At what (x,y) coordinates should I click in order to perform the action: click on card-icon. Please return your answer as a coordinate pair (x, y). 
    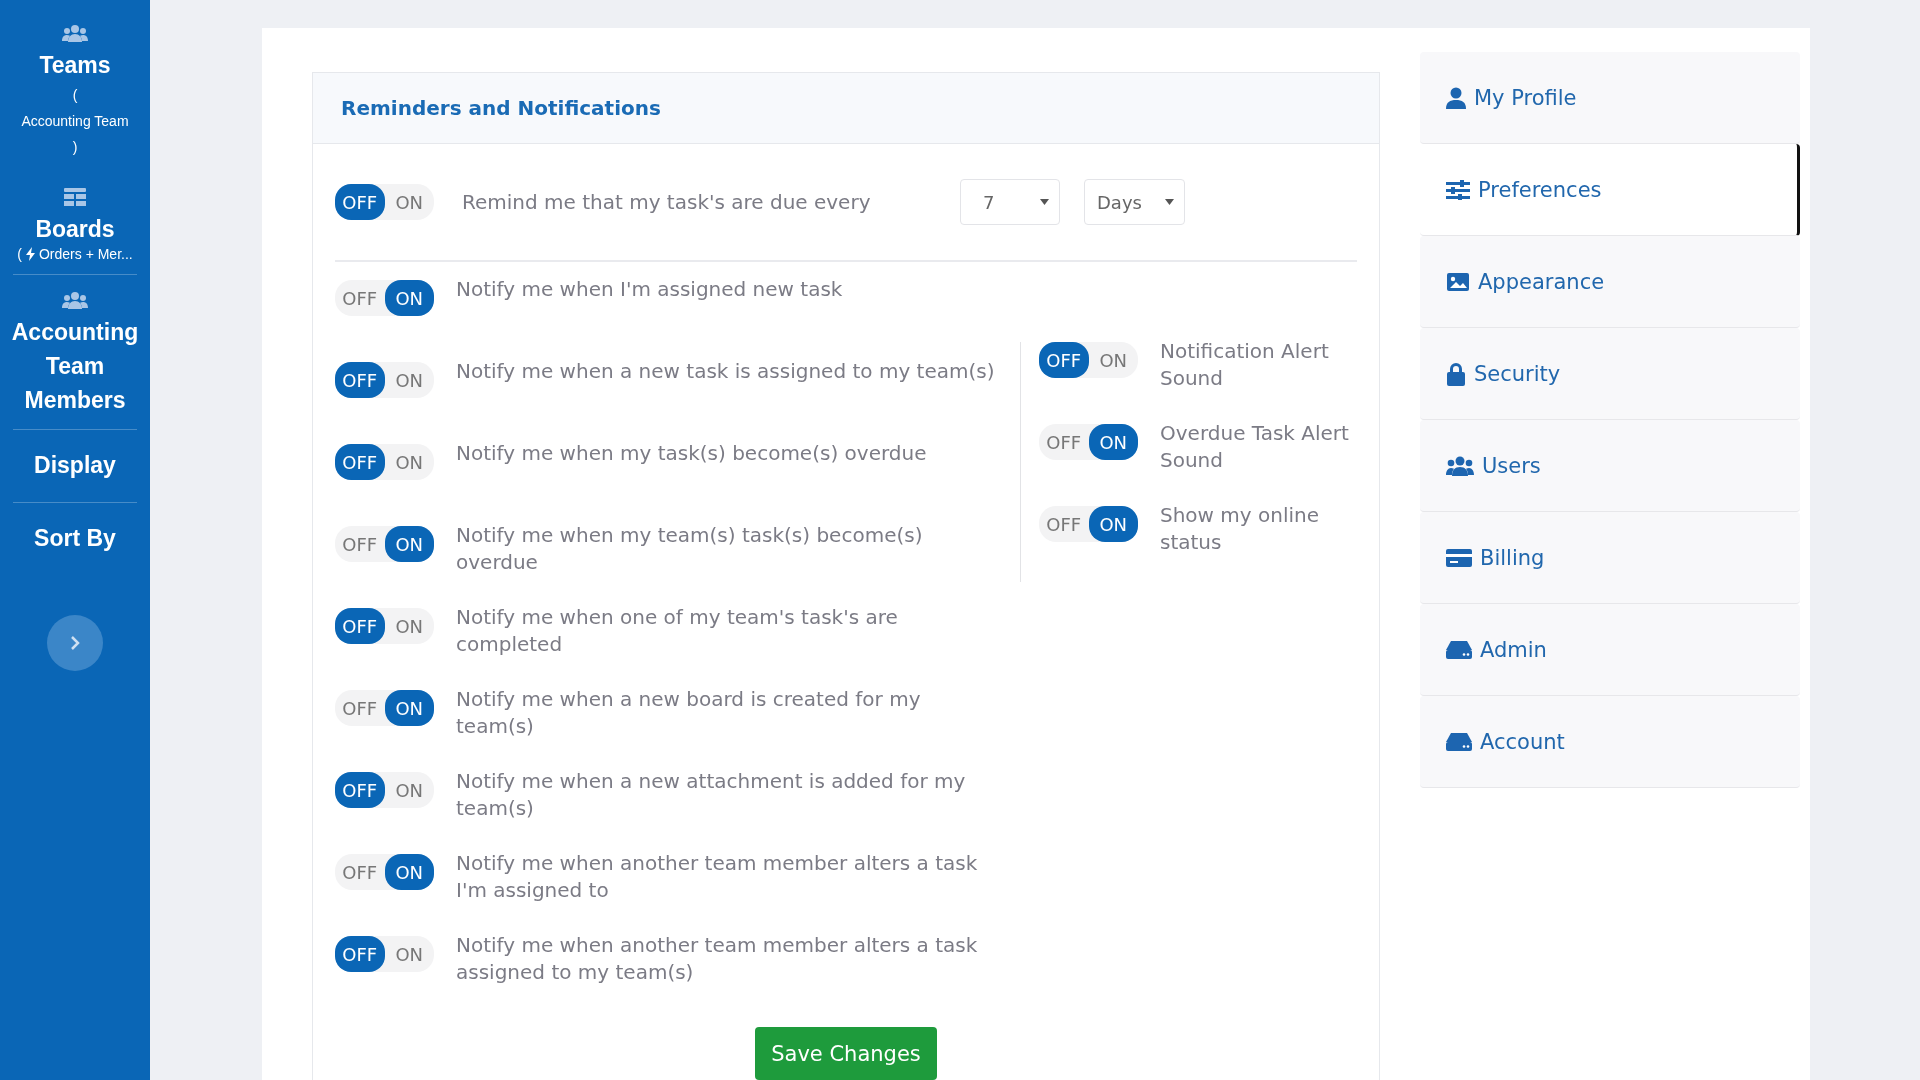
    Looking at the image, I should click on (1459, 557).